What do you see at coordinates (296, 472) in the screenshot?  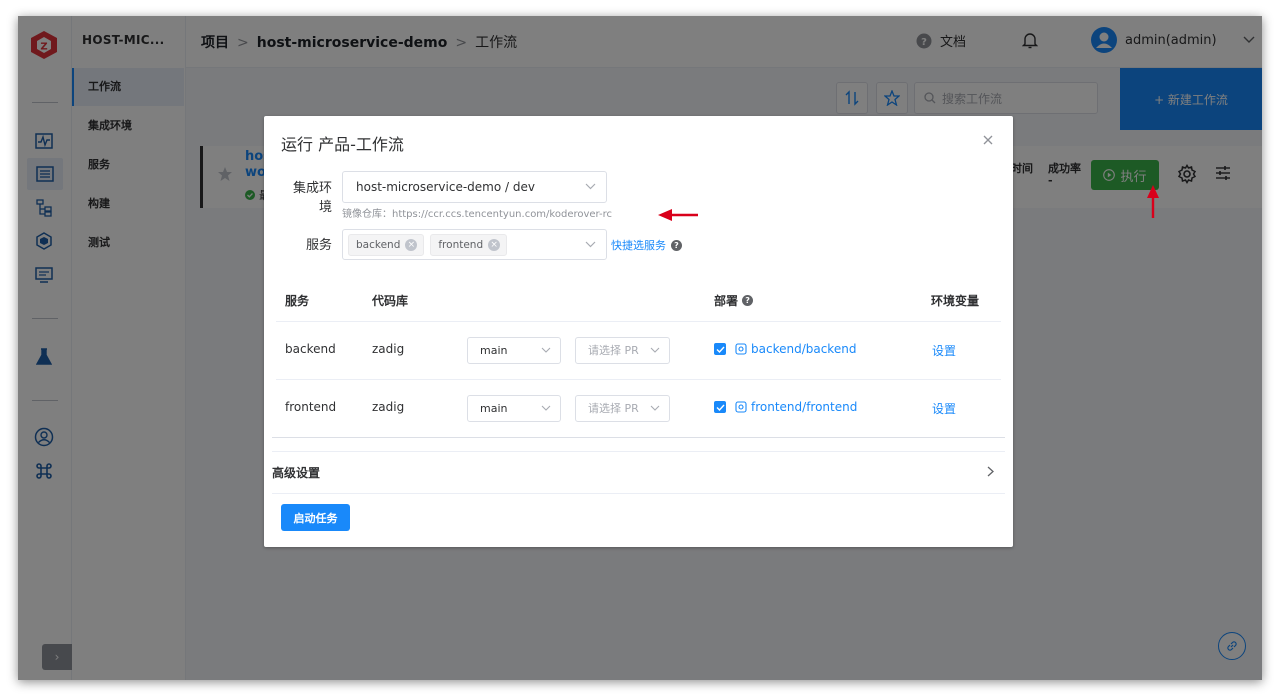 I see `advanced-settings-toggle: 高级设置` at bounding box center [296, 472].